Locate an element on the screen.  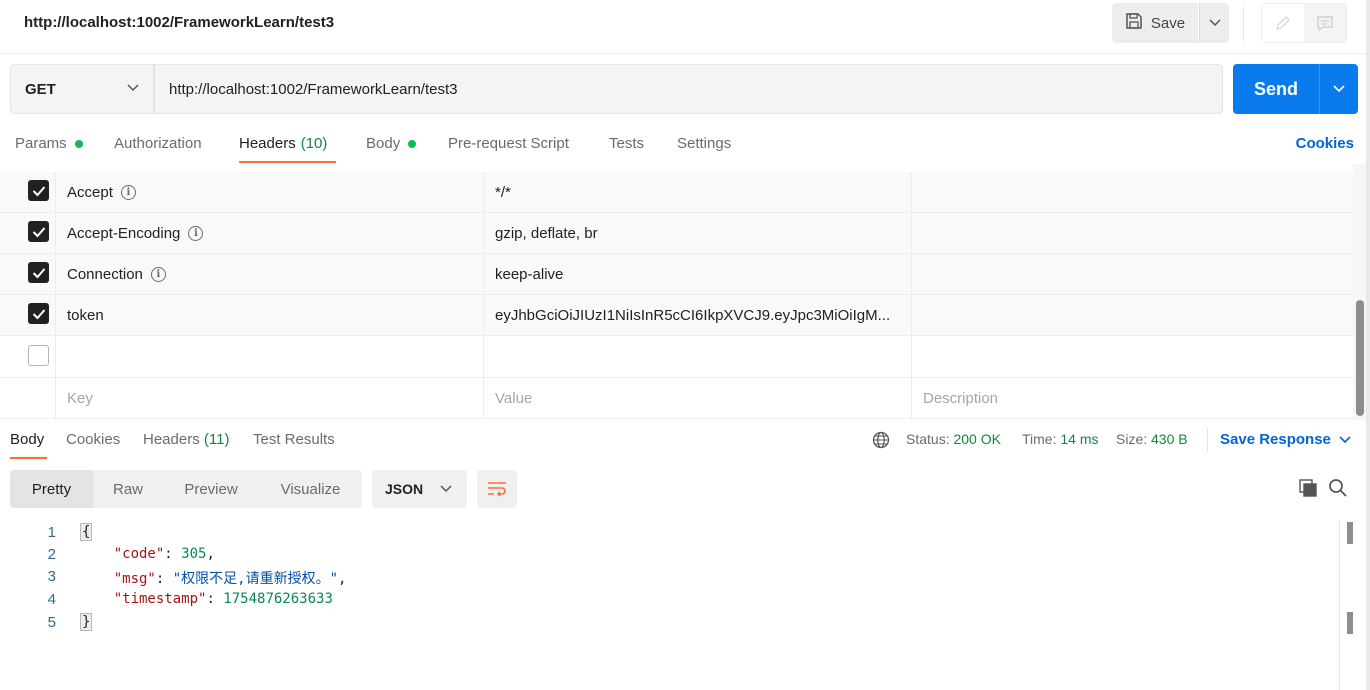
size-readout: Size: 430 B is located at coordinates (1152, 439).